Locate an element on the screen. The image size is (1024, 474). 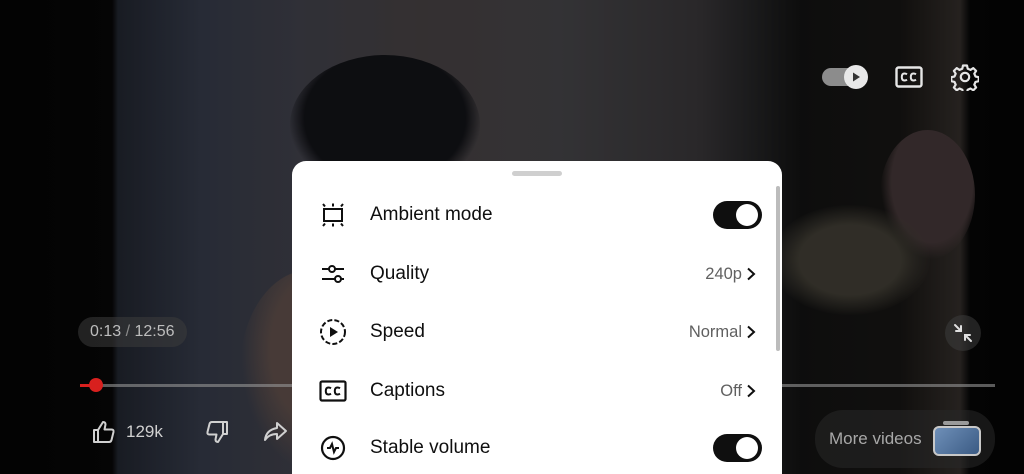
captions-icon is located at coordinates (333, 391).